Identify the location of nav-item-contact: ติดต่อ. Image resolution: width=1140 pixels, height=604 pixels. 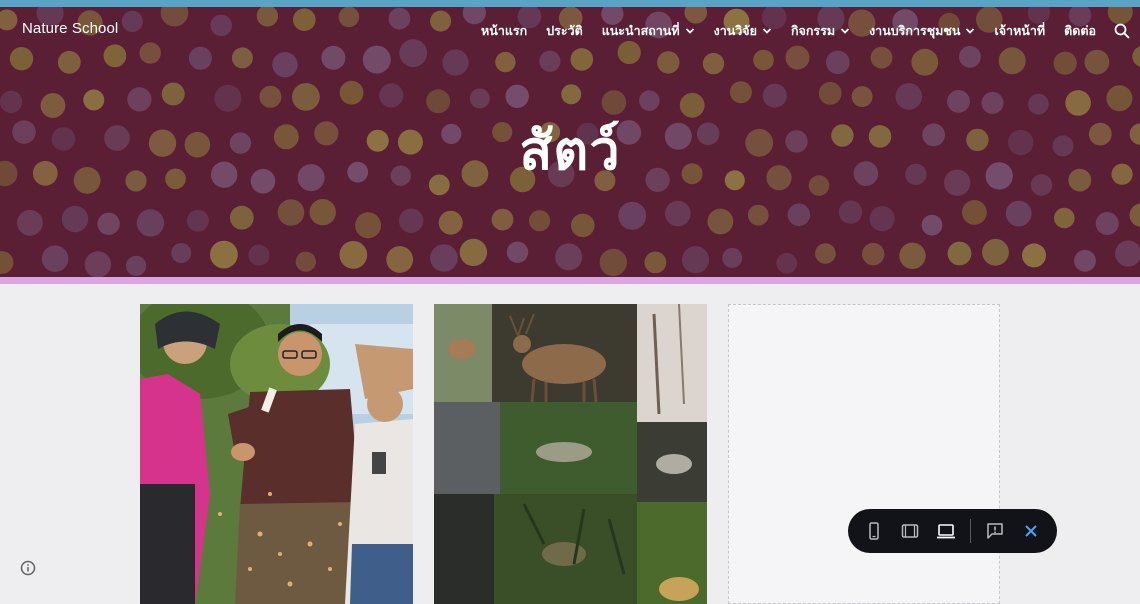
(1080, 31).